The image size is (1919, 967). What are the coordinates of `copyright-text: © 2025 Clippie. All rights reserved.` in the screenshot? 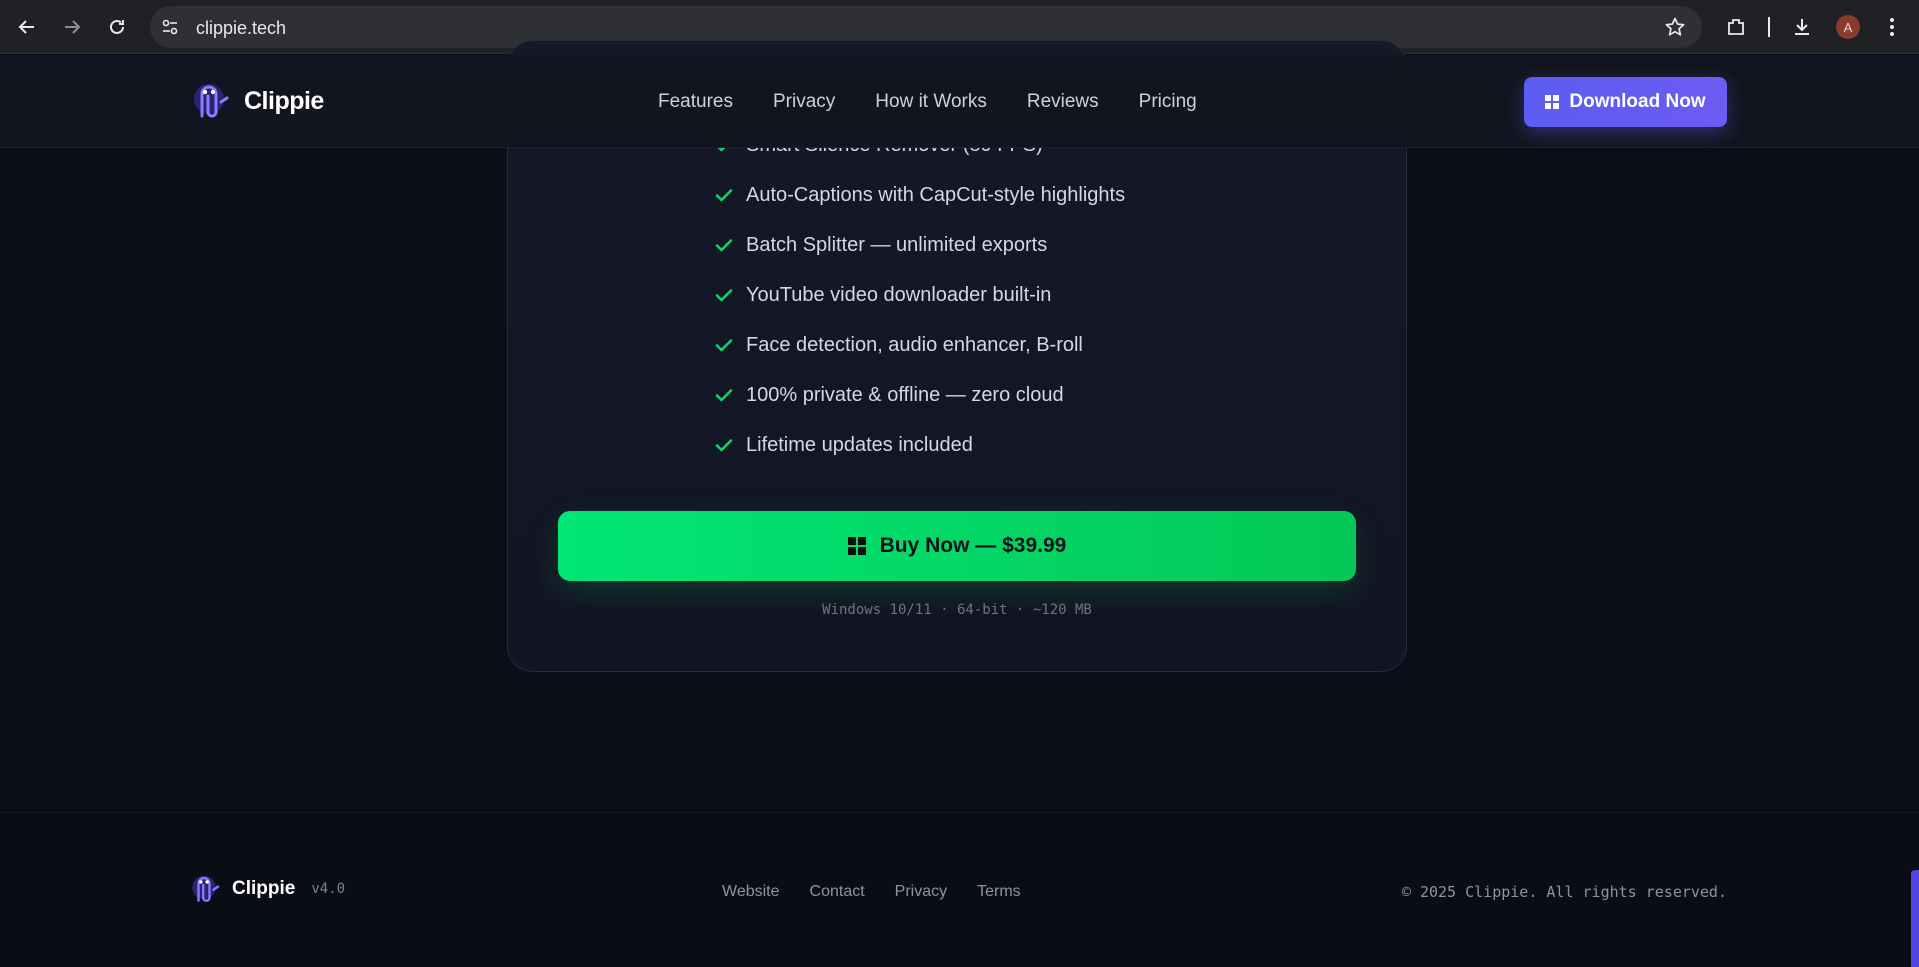 It's located at (1564, 892).